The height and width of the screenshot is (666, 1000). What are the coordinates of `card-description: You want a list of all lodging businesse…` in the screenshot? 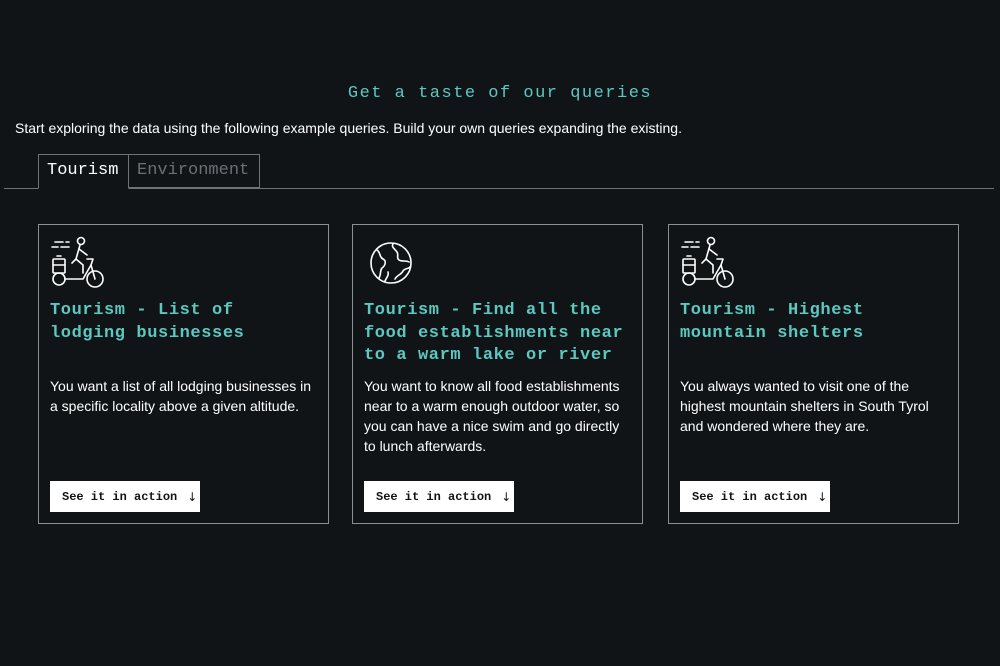 It's located at (180, 396).